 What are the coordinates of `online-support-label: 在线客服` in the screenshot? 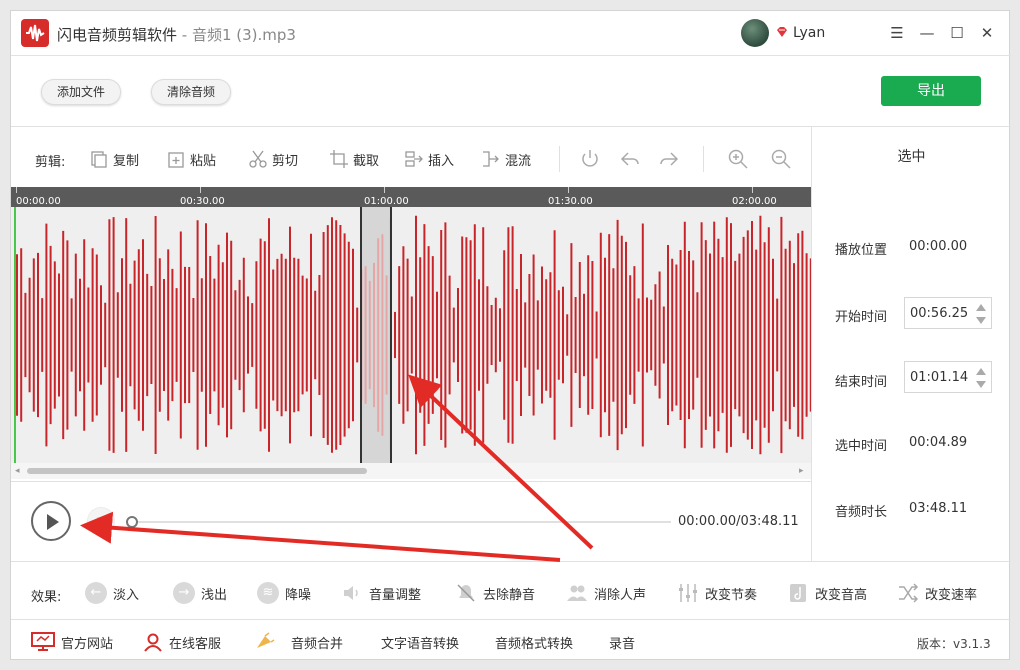 It's located at (195, 644).